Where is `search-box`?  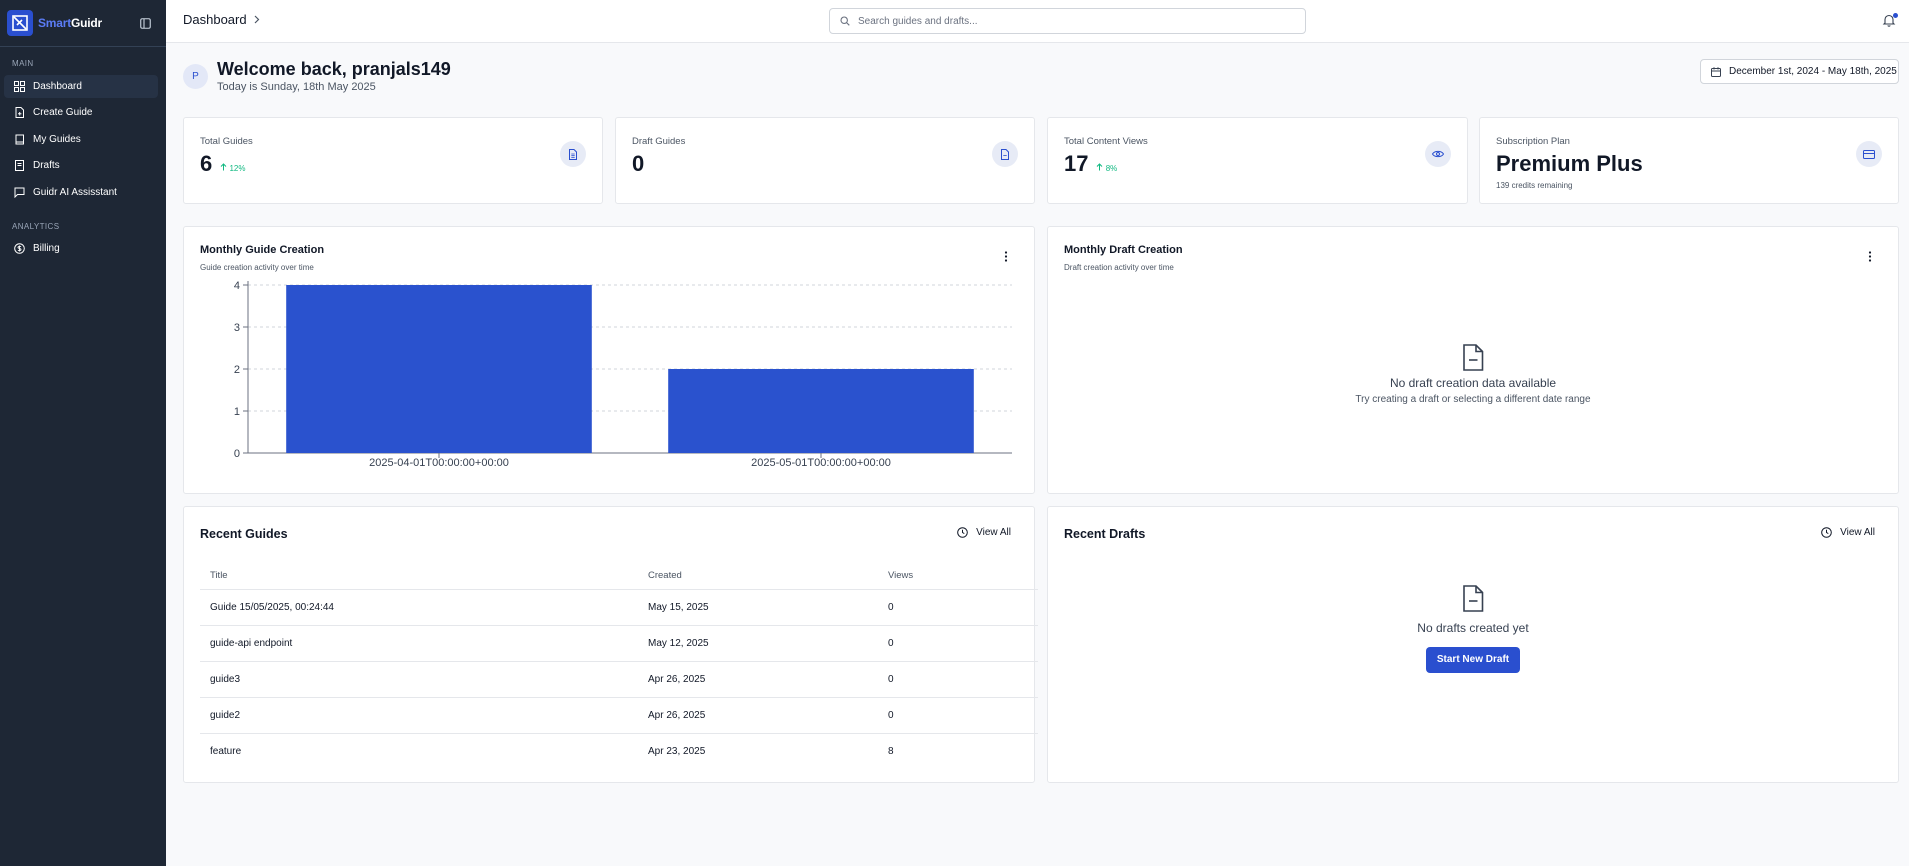
search-box is located at coordinates (1067, 21).